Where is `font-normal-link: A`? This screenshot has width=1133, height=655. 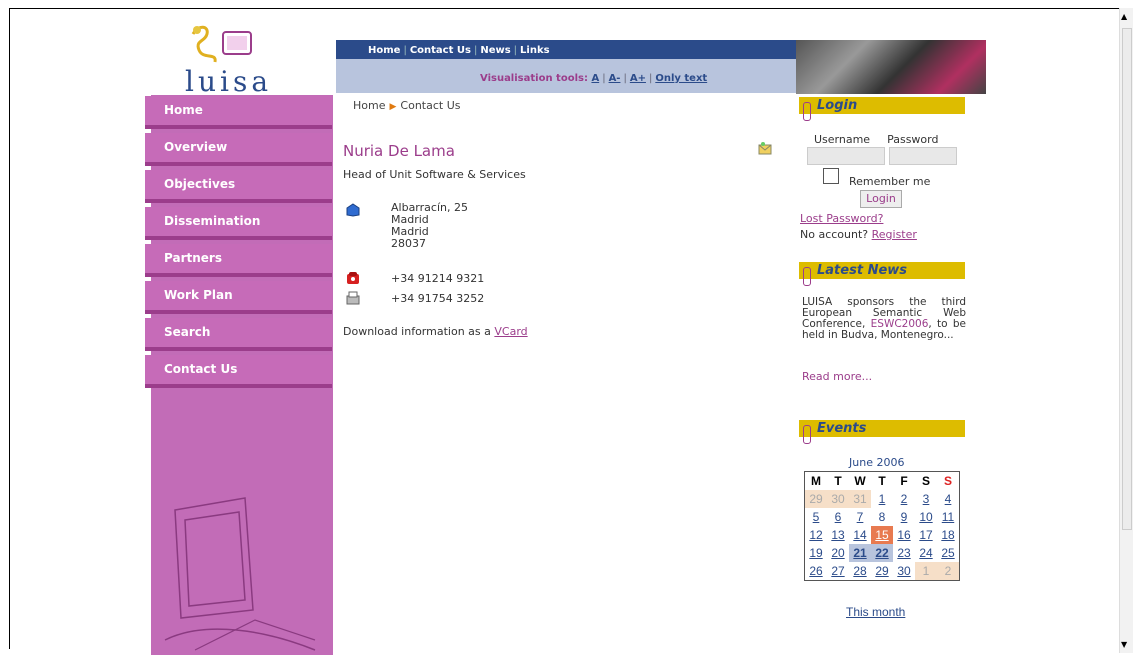
font-normal-link: A is located at coordinates (595, 78).